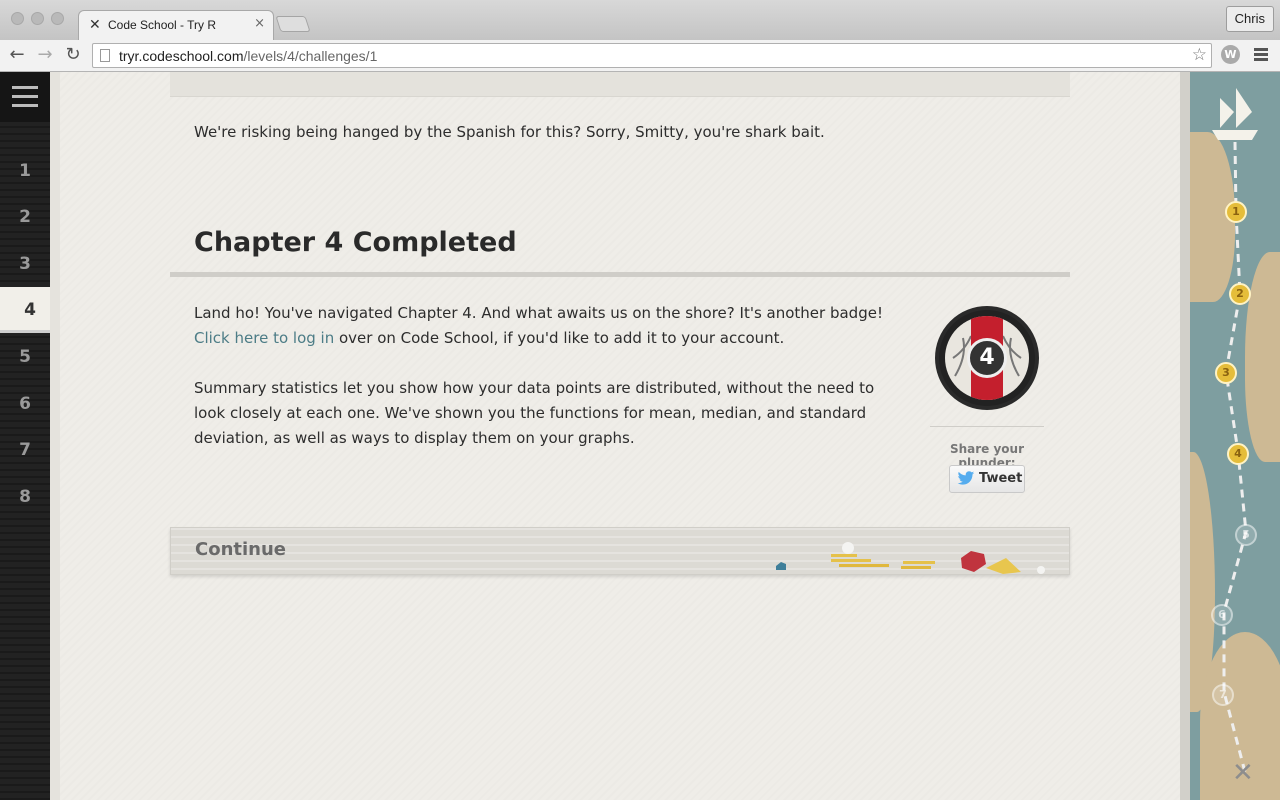 The height and width of the screenshot is (800, 1280). I want to click on badge-divider, so click(987, 426).